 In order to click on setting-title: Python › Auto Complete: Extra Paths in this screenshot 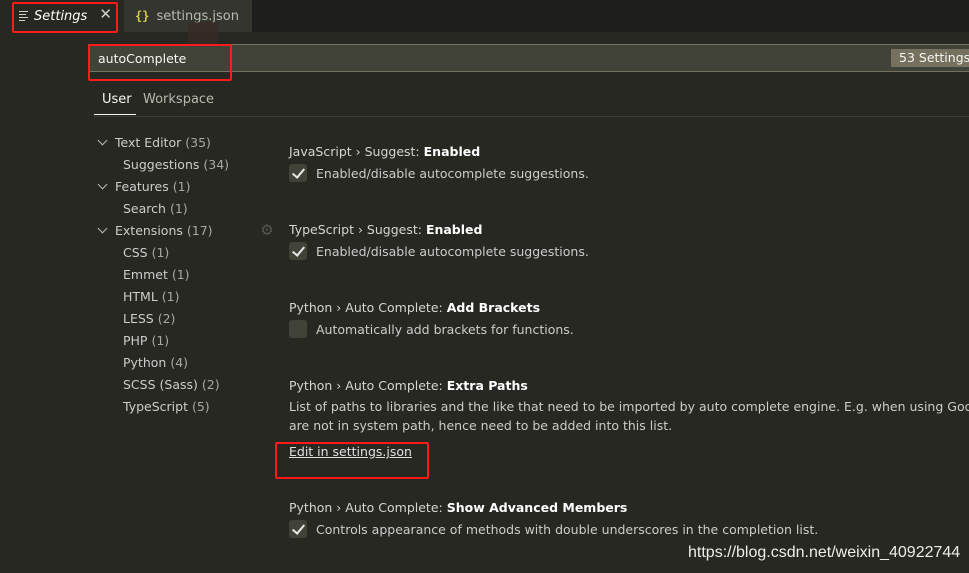, I will do `click(629, 385)`.